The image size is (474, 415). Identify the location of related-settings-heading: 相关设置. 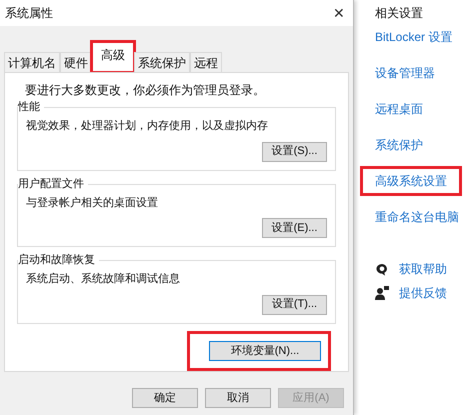
(399, 13).